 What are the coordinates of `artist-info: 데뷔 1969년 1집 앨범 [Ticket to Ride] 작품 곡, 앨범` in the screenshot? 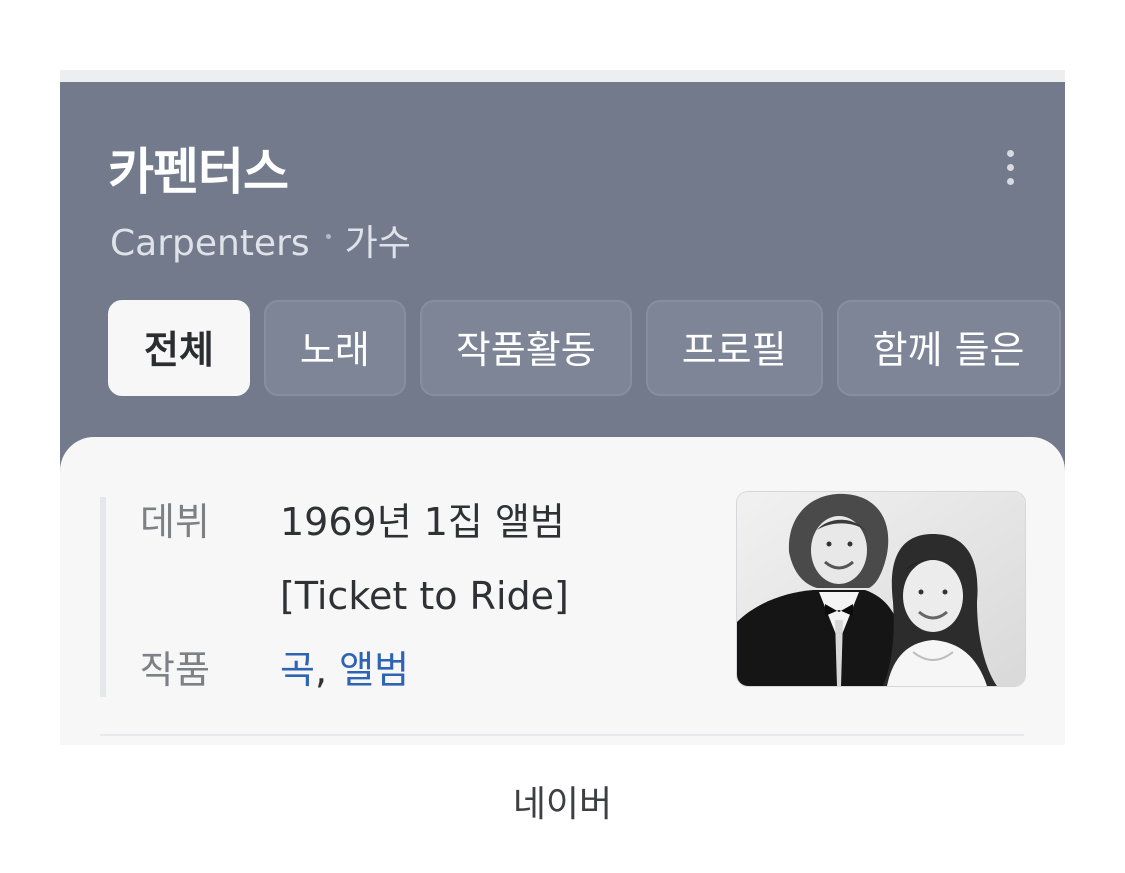 It's located at (413, 597).